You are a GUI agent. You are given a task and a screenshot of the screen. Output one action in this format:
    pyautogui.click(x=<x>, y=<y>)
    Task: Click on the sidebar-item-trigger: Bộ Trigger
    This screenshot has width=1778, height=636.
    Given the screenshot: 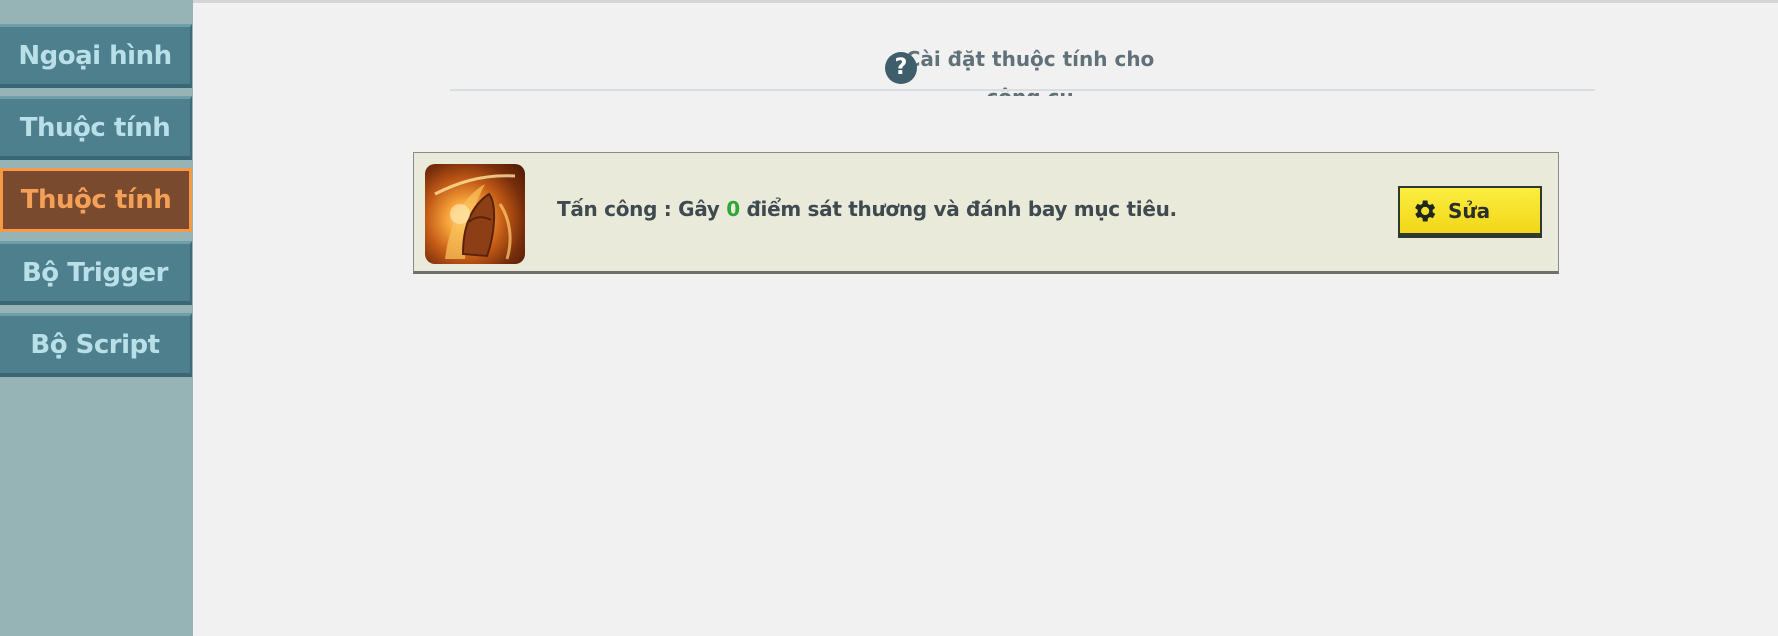 What is the action you would take?
    pyautogui.click(x=96, y=273)
    